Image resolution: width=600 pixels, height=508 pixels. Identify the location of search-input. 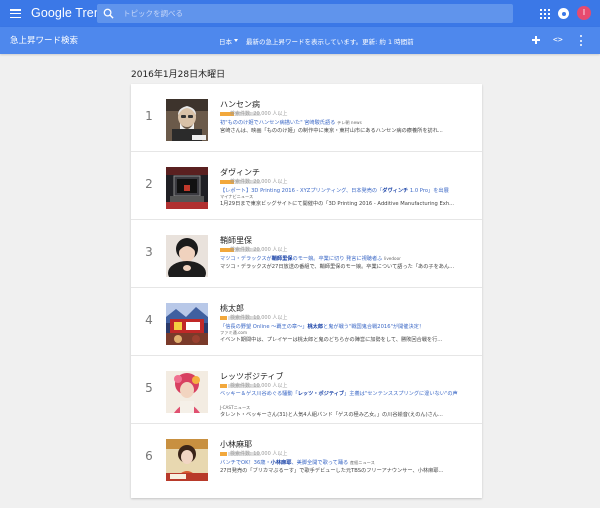
(313, 13).